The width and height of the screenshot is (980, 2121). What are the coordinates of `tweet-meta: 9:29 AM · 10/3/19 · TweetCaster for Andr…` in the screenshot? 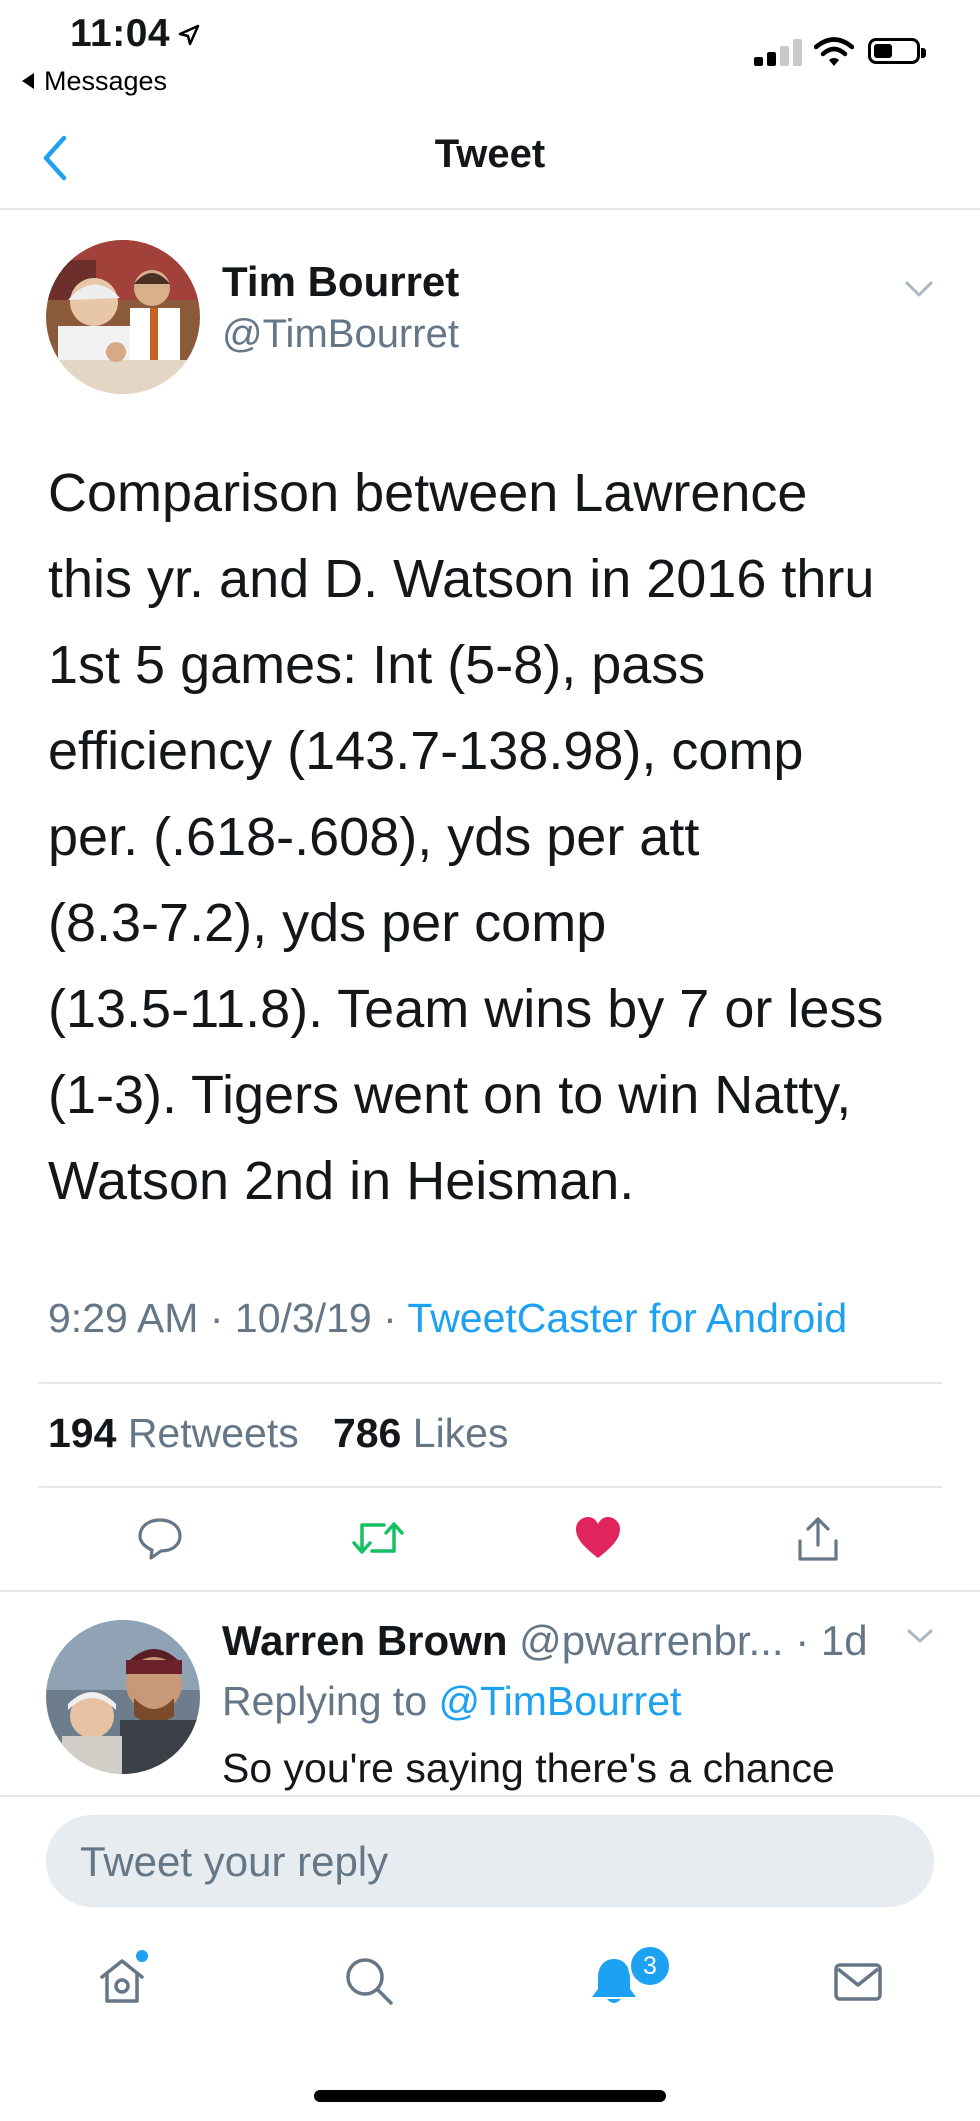 It's located at (448, 1318).